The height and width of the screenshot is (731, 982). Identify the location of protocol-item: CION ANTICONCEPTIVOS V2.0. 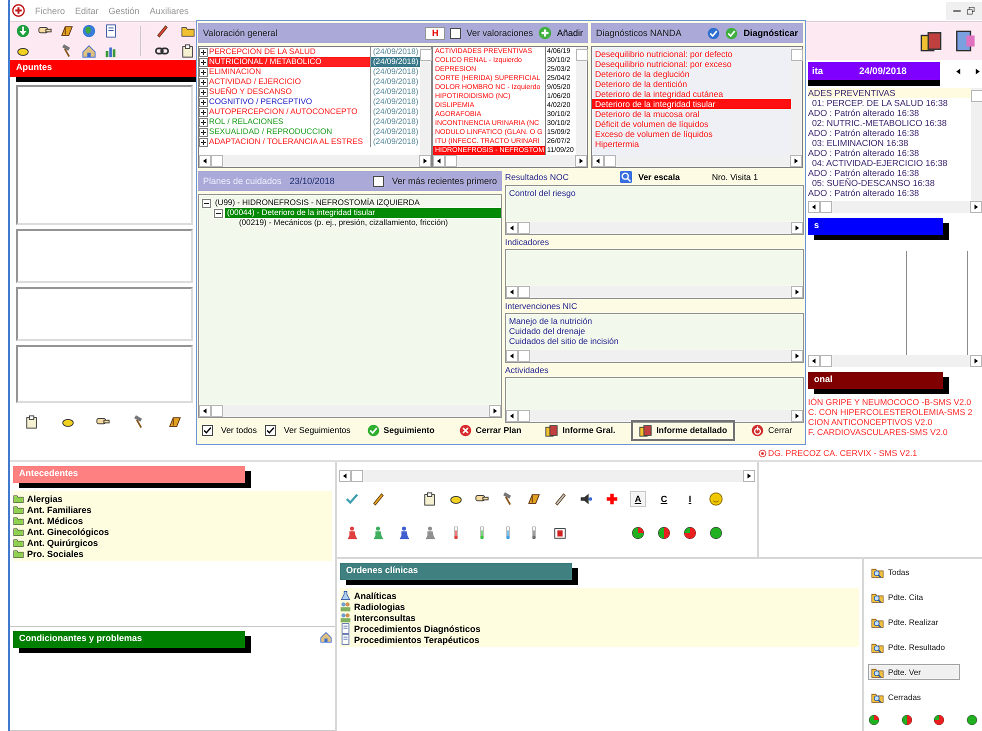
(870, 422).